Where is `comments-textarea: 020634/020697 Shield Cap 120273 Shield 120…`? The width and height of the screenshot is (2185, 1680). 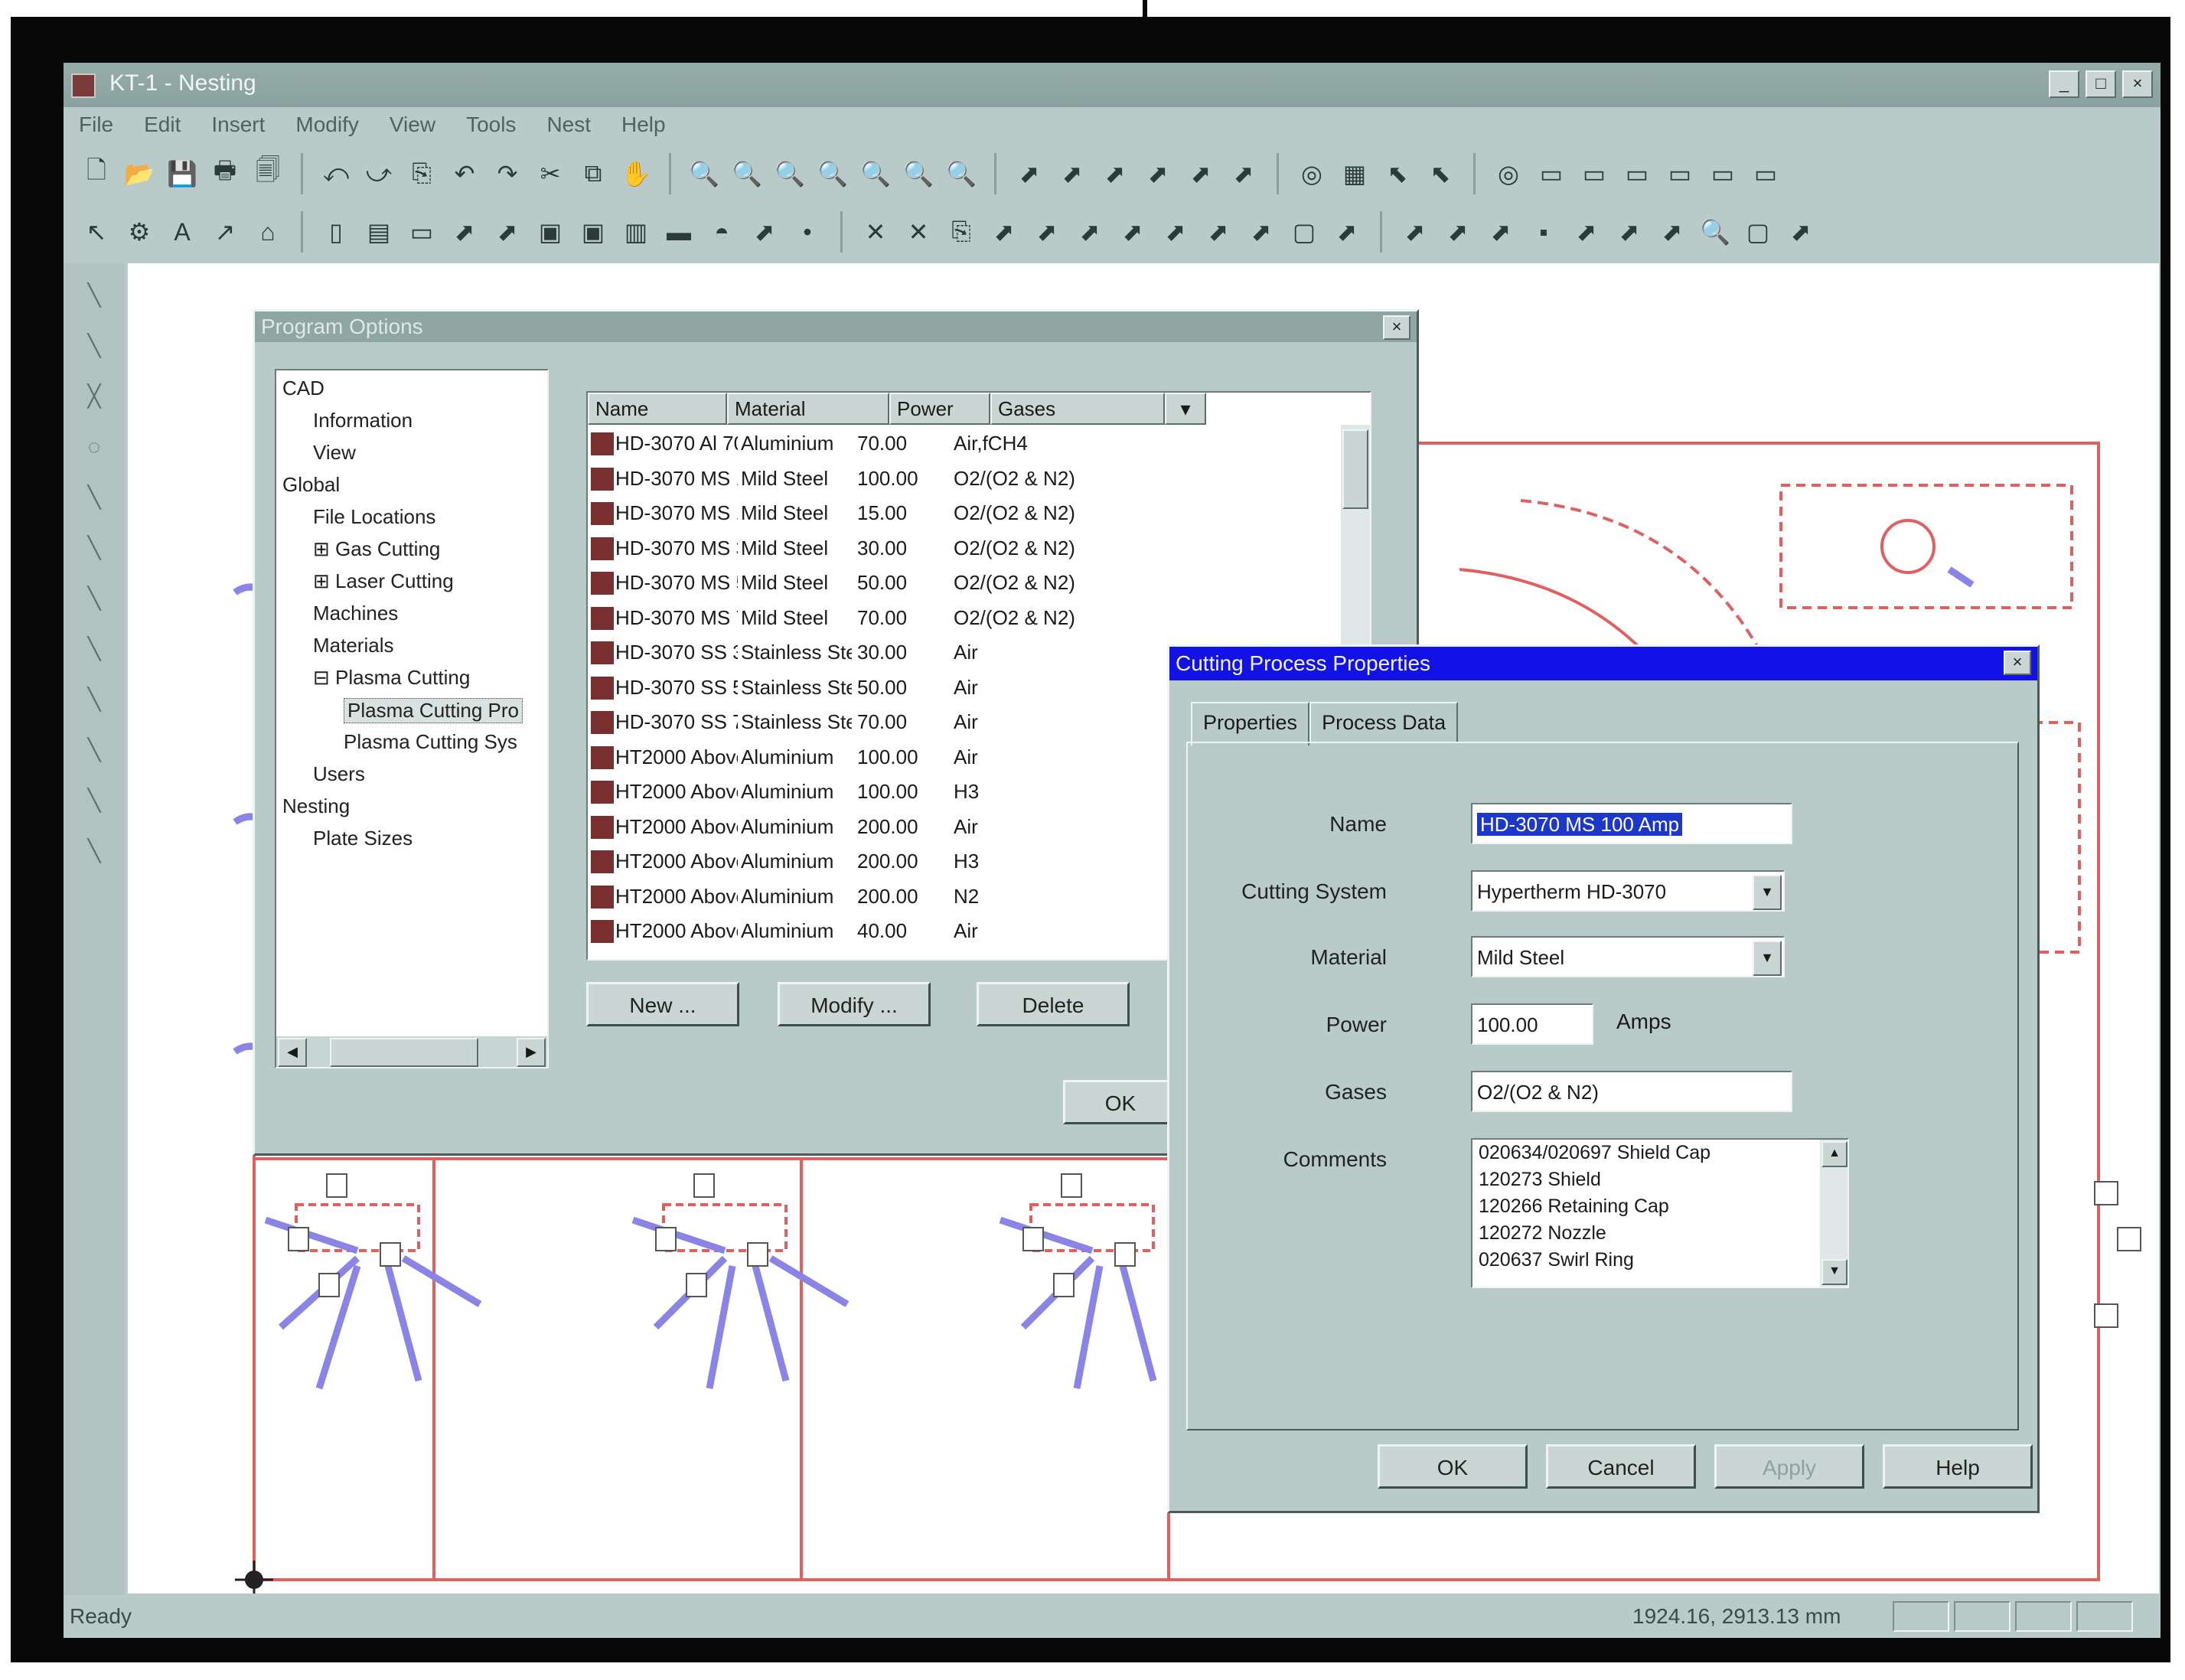
comments-textarea: 020634/020697 Shield Cap 120273 Shield 120… is located at coordinates (1660, 1213).